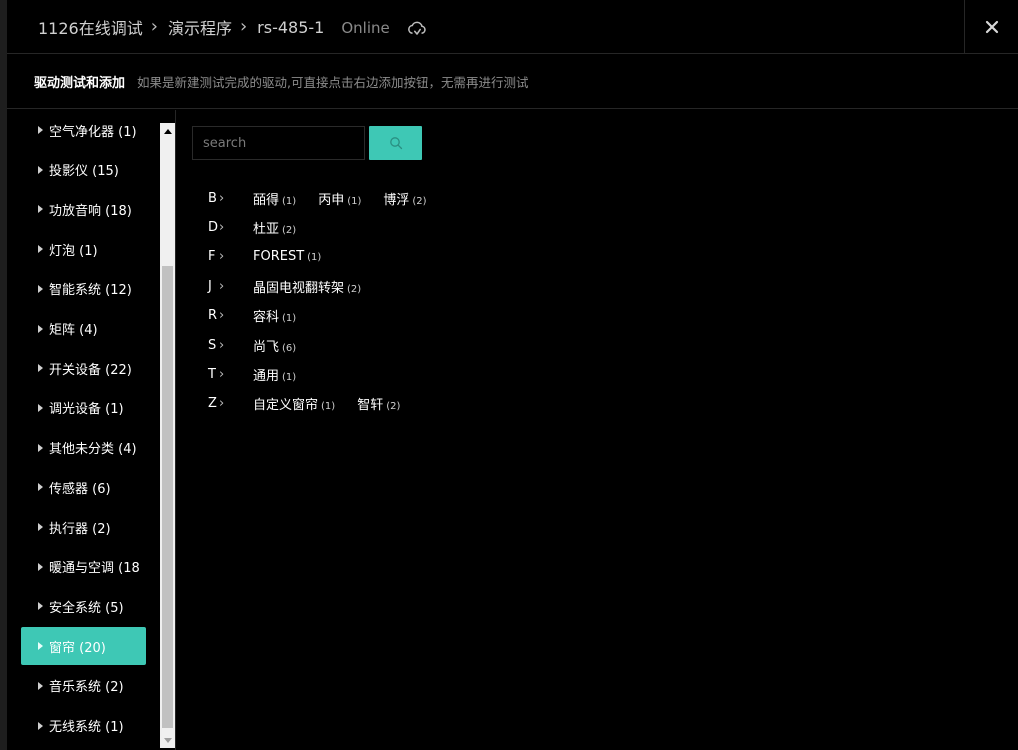  Describe the element at coordinates (90, 27) in the screenshot. I see `breadcrumb-item-device: 1126在线调试` at that location.